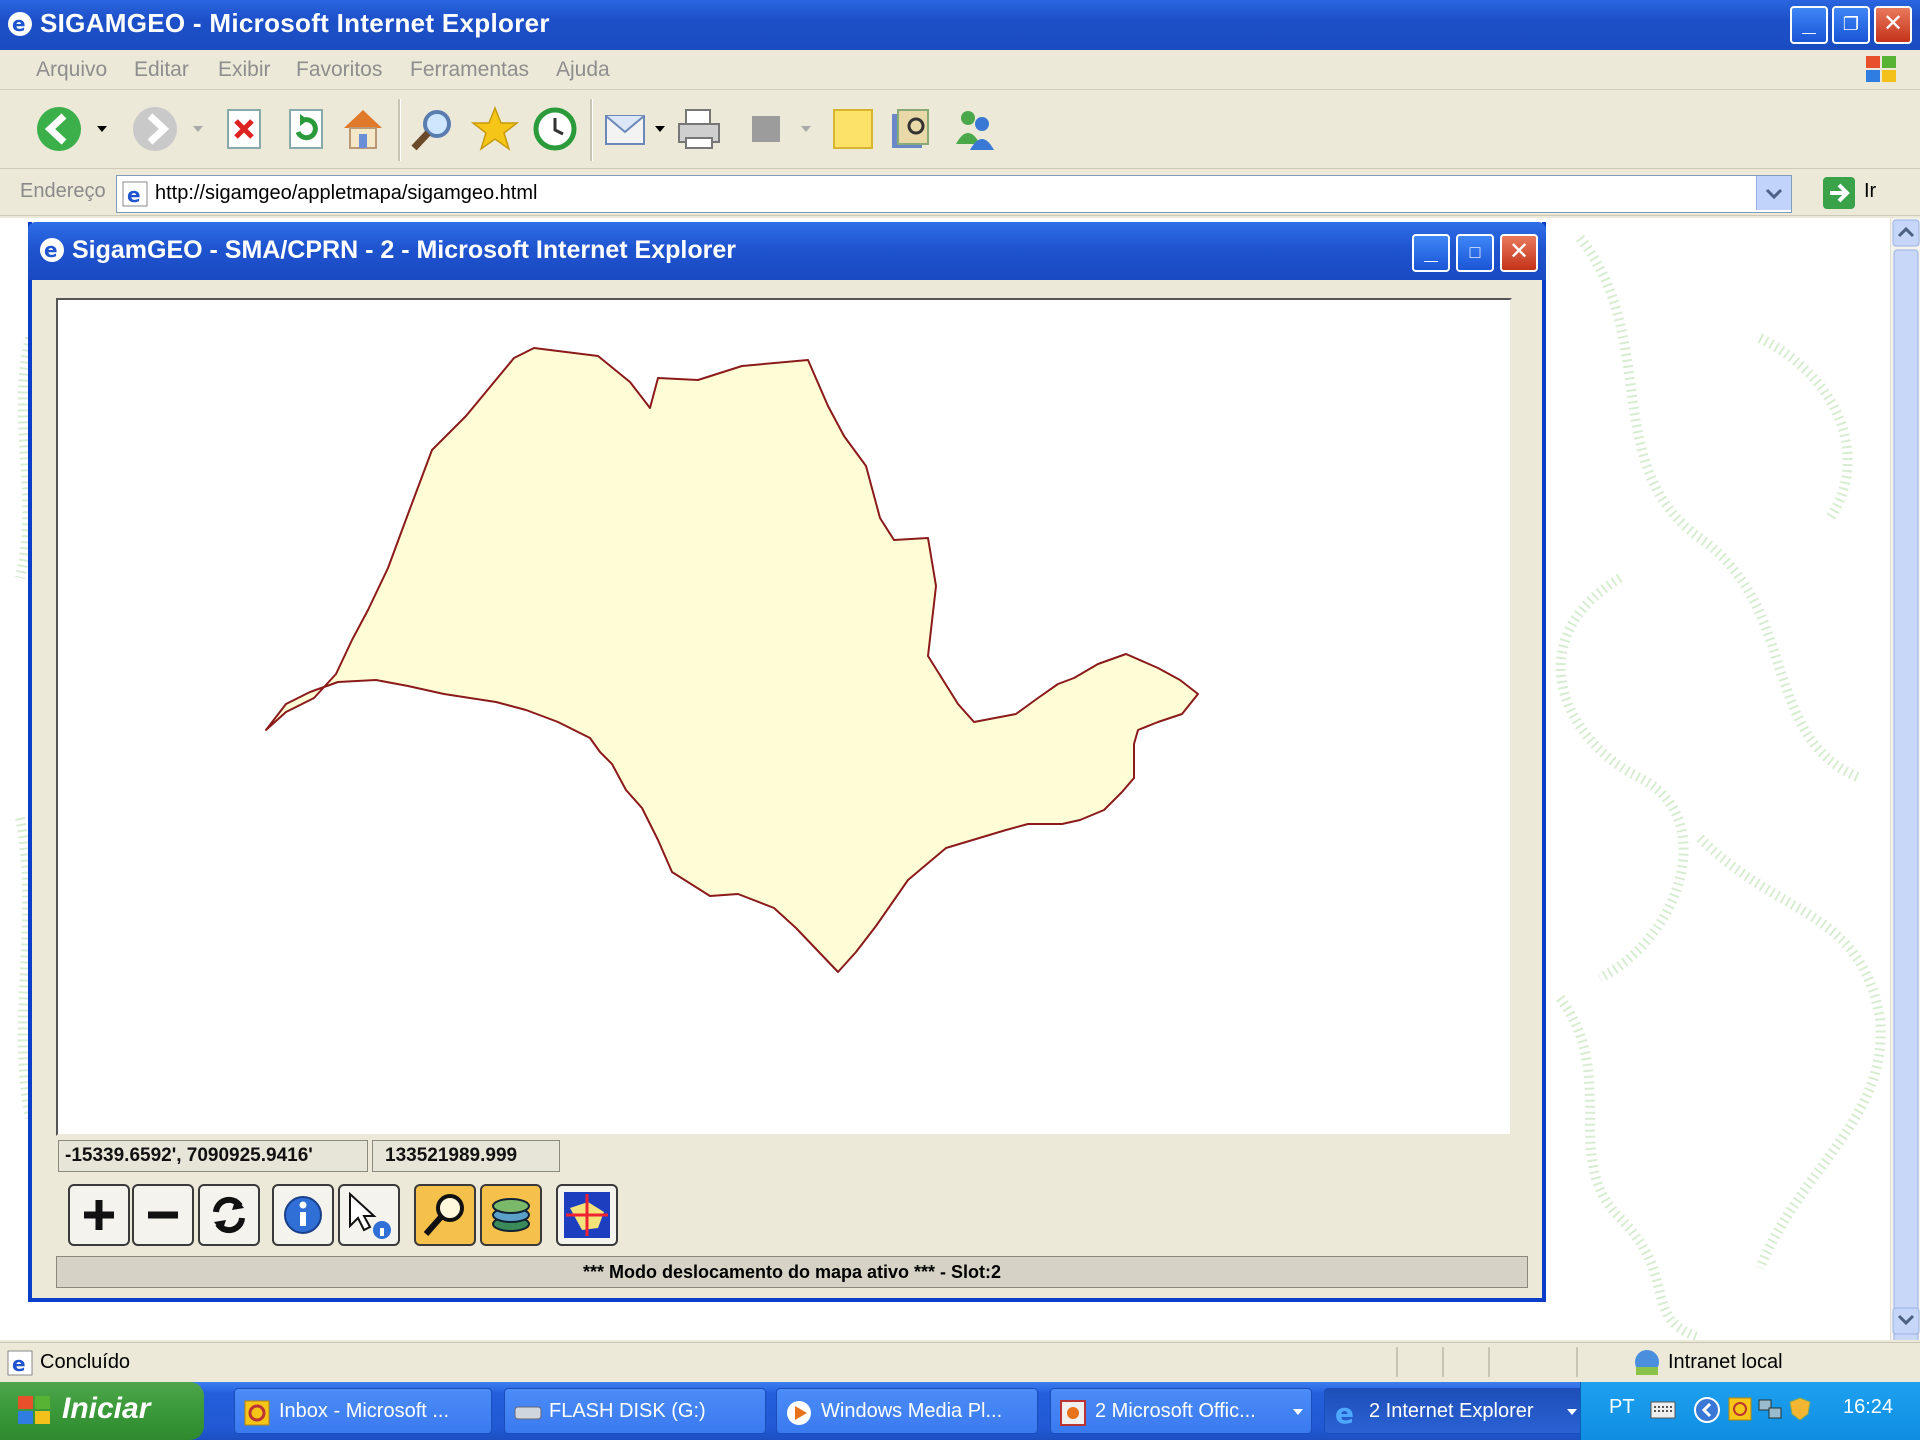  Describe the element at coordinates (1455, 1411) in the screenshot. I see `task-internet-explorer: e 2 Internet Explorer` at that location.